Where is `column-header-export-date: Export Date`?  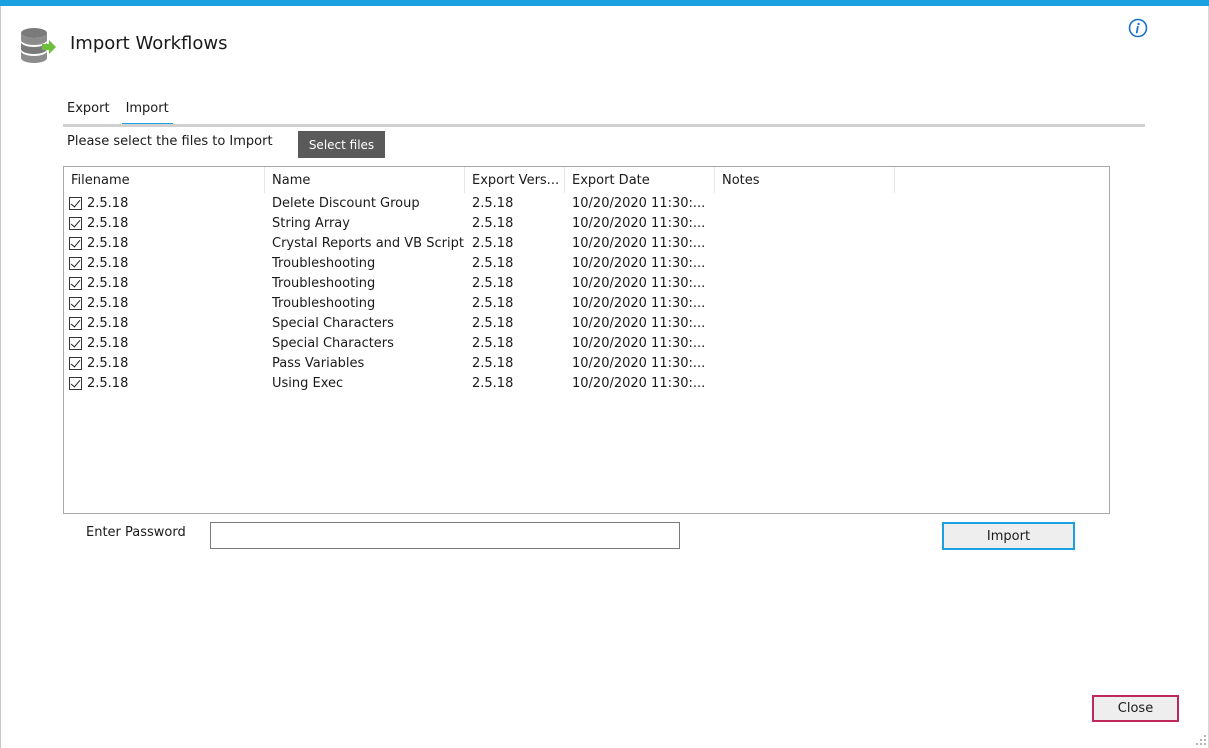 column-header-export-date: Export Date is located at coordinates (640, 180).